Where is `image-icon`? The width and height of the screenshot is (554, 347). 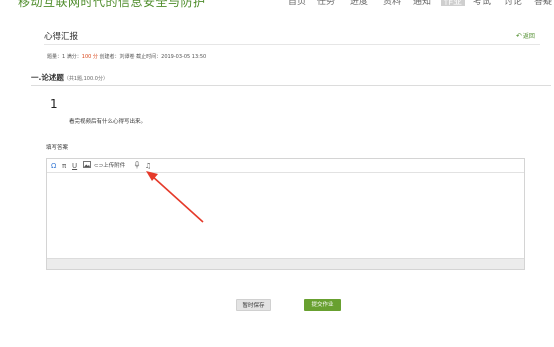 image-icon is located at coordinates (87, 166).